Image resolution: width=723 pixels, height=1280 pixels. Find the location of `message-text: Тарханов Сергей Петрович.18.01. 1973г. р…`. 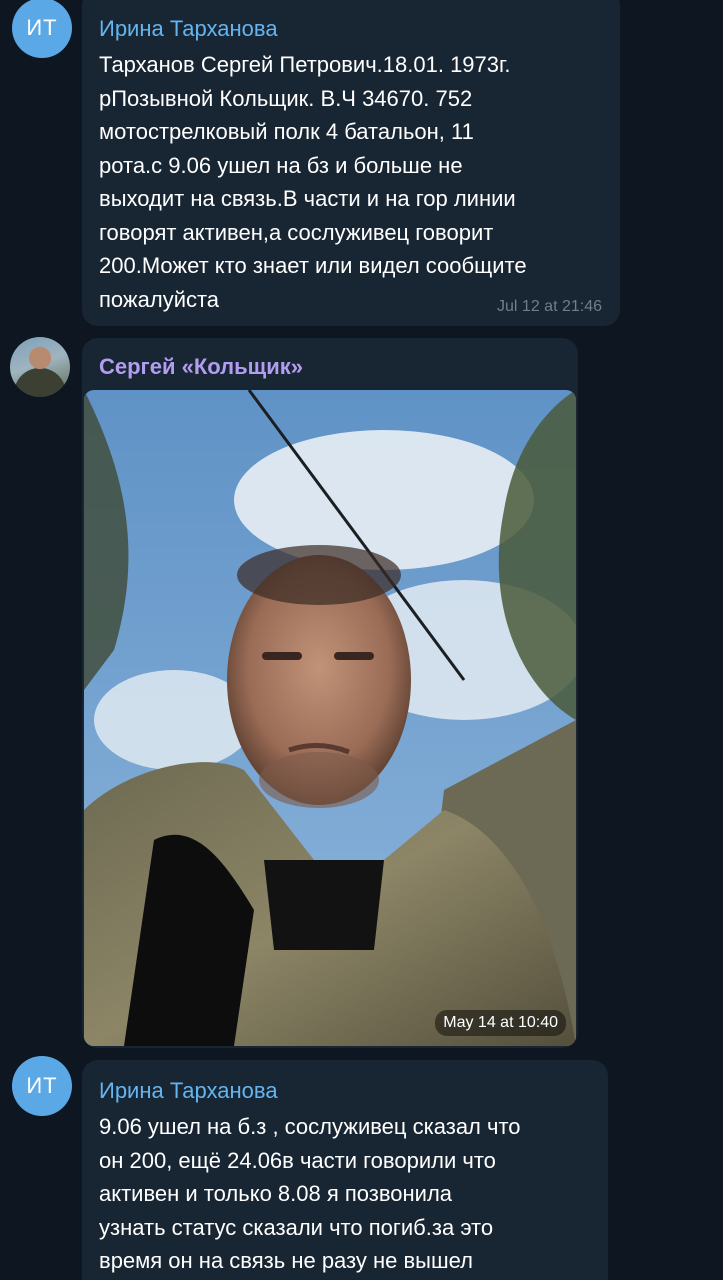

message-text: Тарханов Сергей Петрович.18.01. 1973г. р… is located at coordinates (313, 182).